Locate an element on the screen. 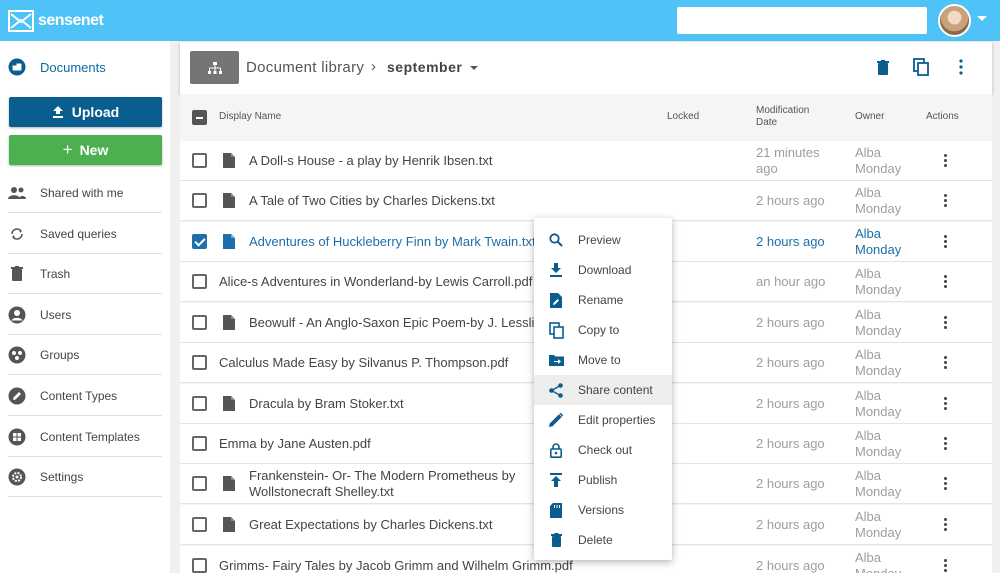 This screenshot has height=573, width=1000. main-toolbar: Document library › september is located at coordinates (586, 68).